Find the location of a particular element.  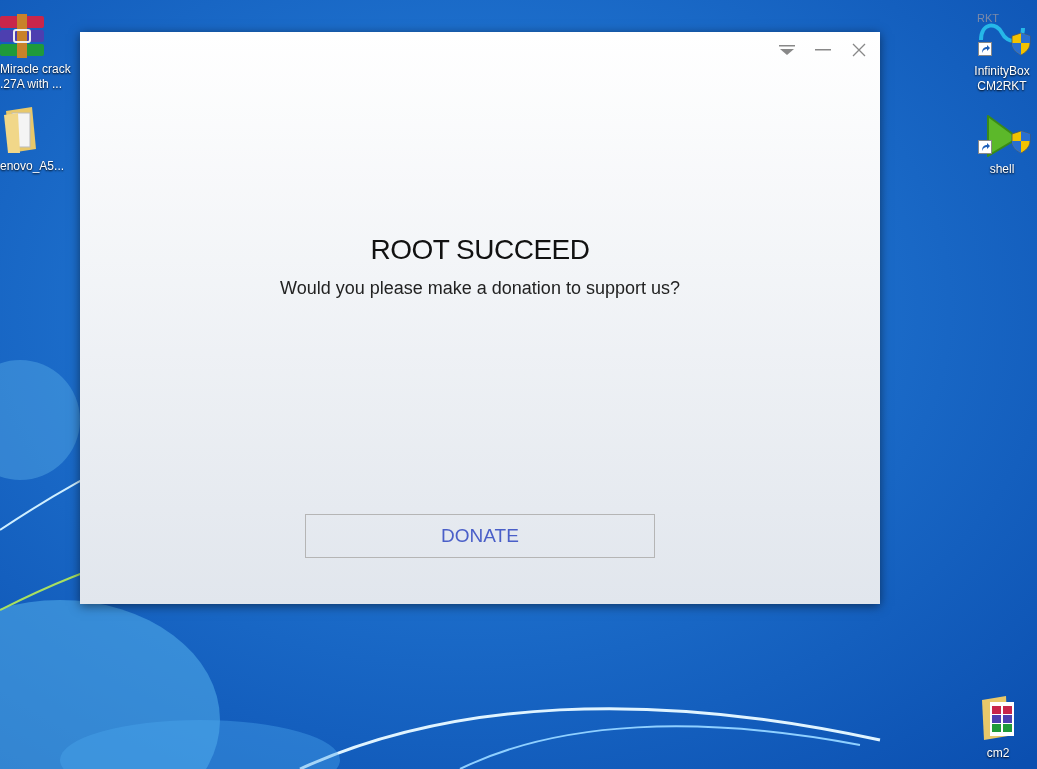

icon-label: cm2 is located at coordinates (998, 753).